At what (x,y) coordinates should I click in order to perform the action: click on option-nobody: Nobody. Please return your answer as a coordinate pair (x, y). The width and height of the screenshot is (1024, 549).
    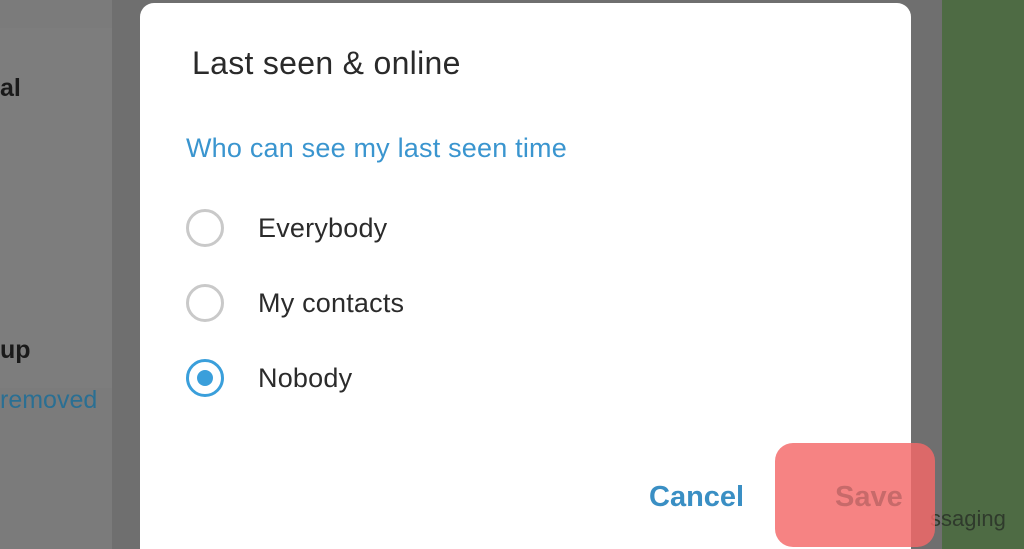
    Looking at the image, I should click on (269, 378).